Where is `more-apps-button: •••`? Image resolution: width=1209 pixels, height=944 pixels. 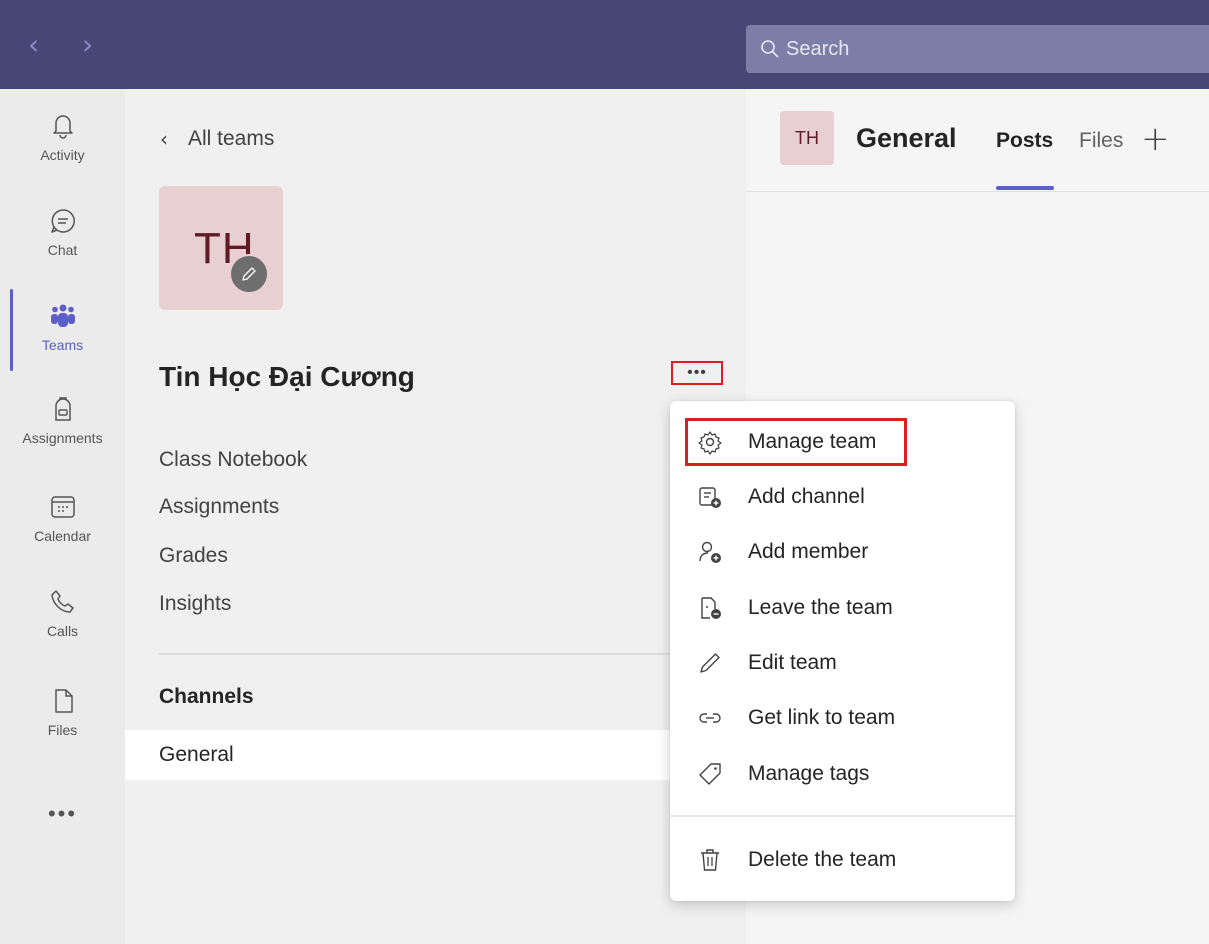 more-apps-button: ••• is located at coordinates (62, 814).